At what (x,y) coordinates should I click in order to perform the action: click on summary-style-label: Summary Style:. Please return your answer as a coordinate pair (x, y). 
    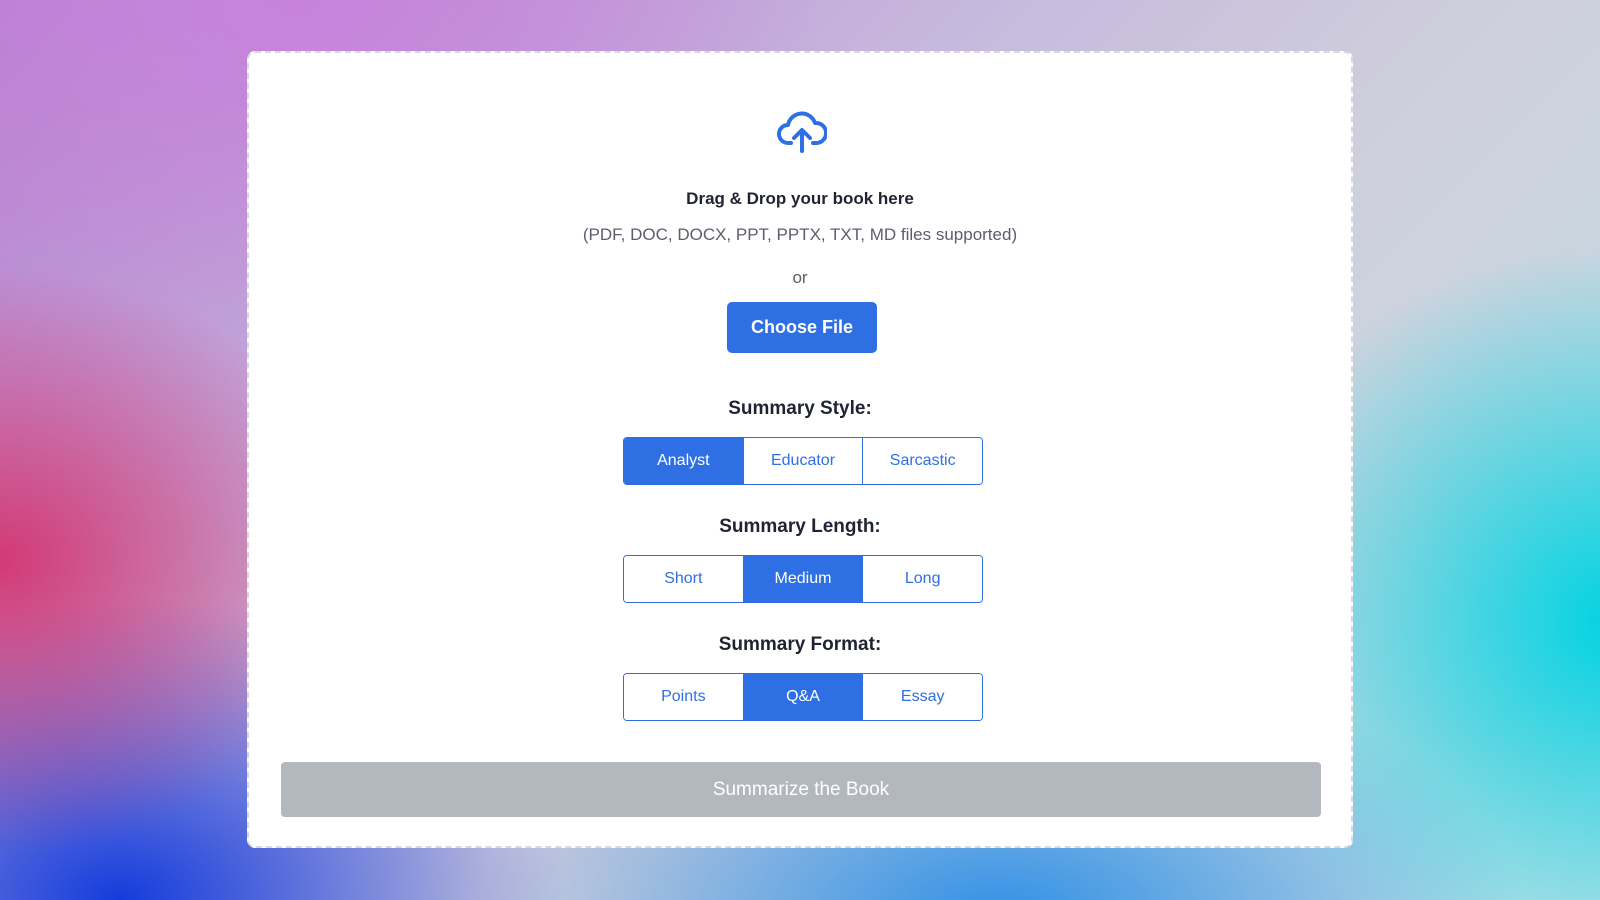
    Looking at the image, I should click on (800, 408).